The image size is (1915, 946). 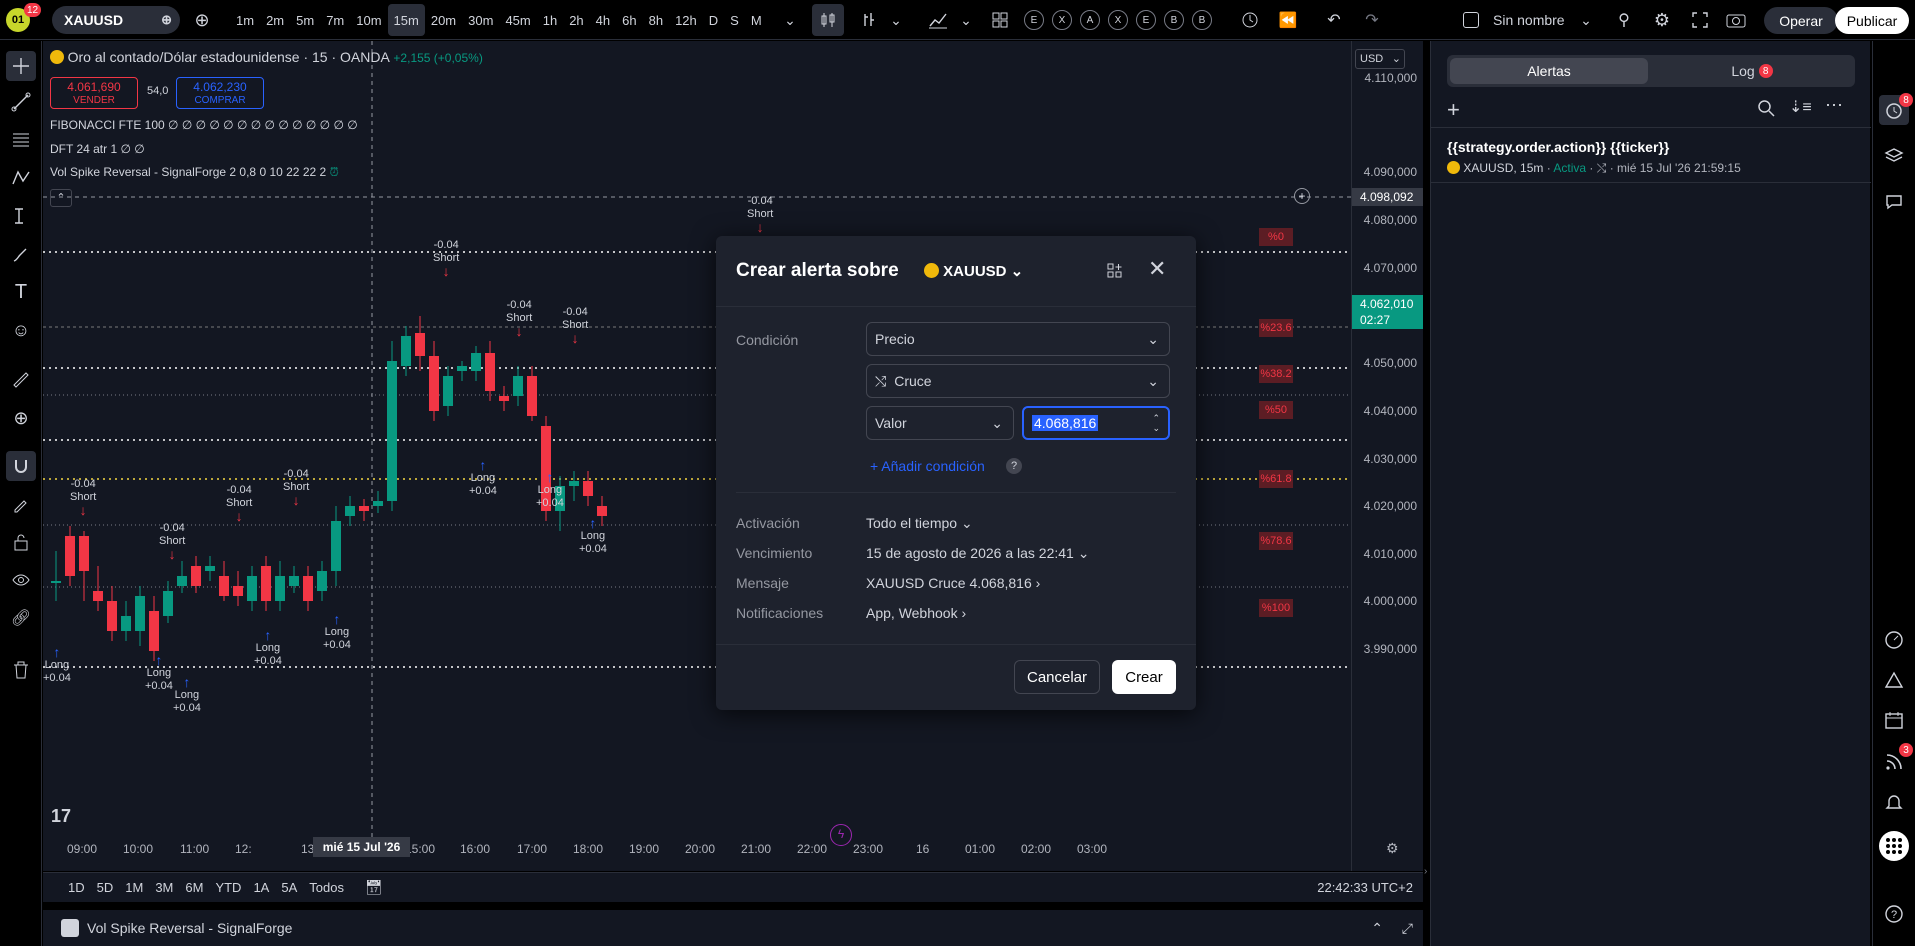 I want to click on quick-search-icon: ⚲, so click(x=1624, y=20).